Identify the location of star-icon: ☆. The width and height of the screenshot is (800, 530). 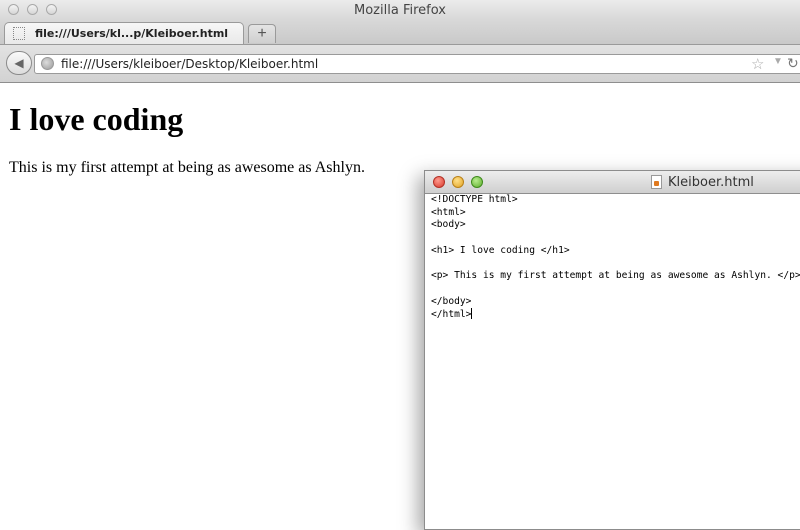
(757, 64).